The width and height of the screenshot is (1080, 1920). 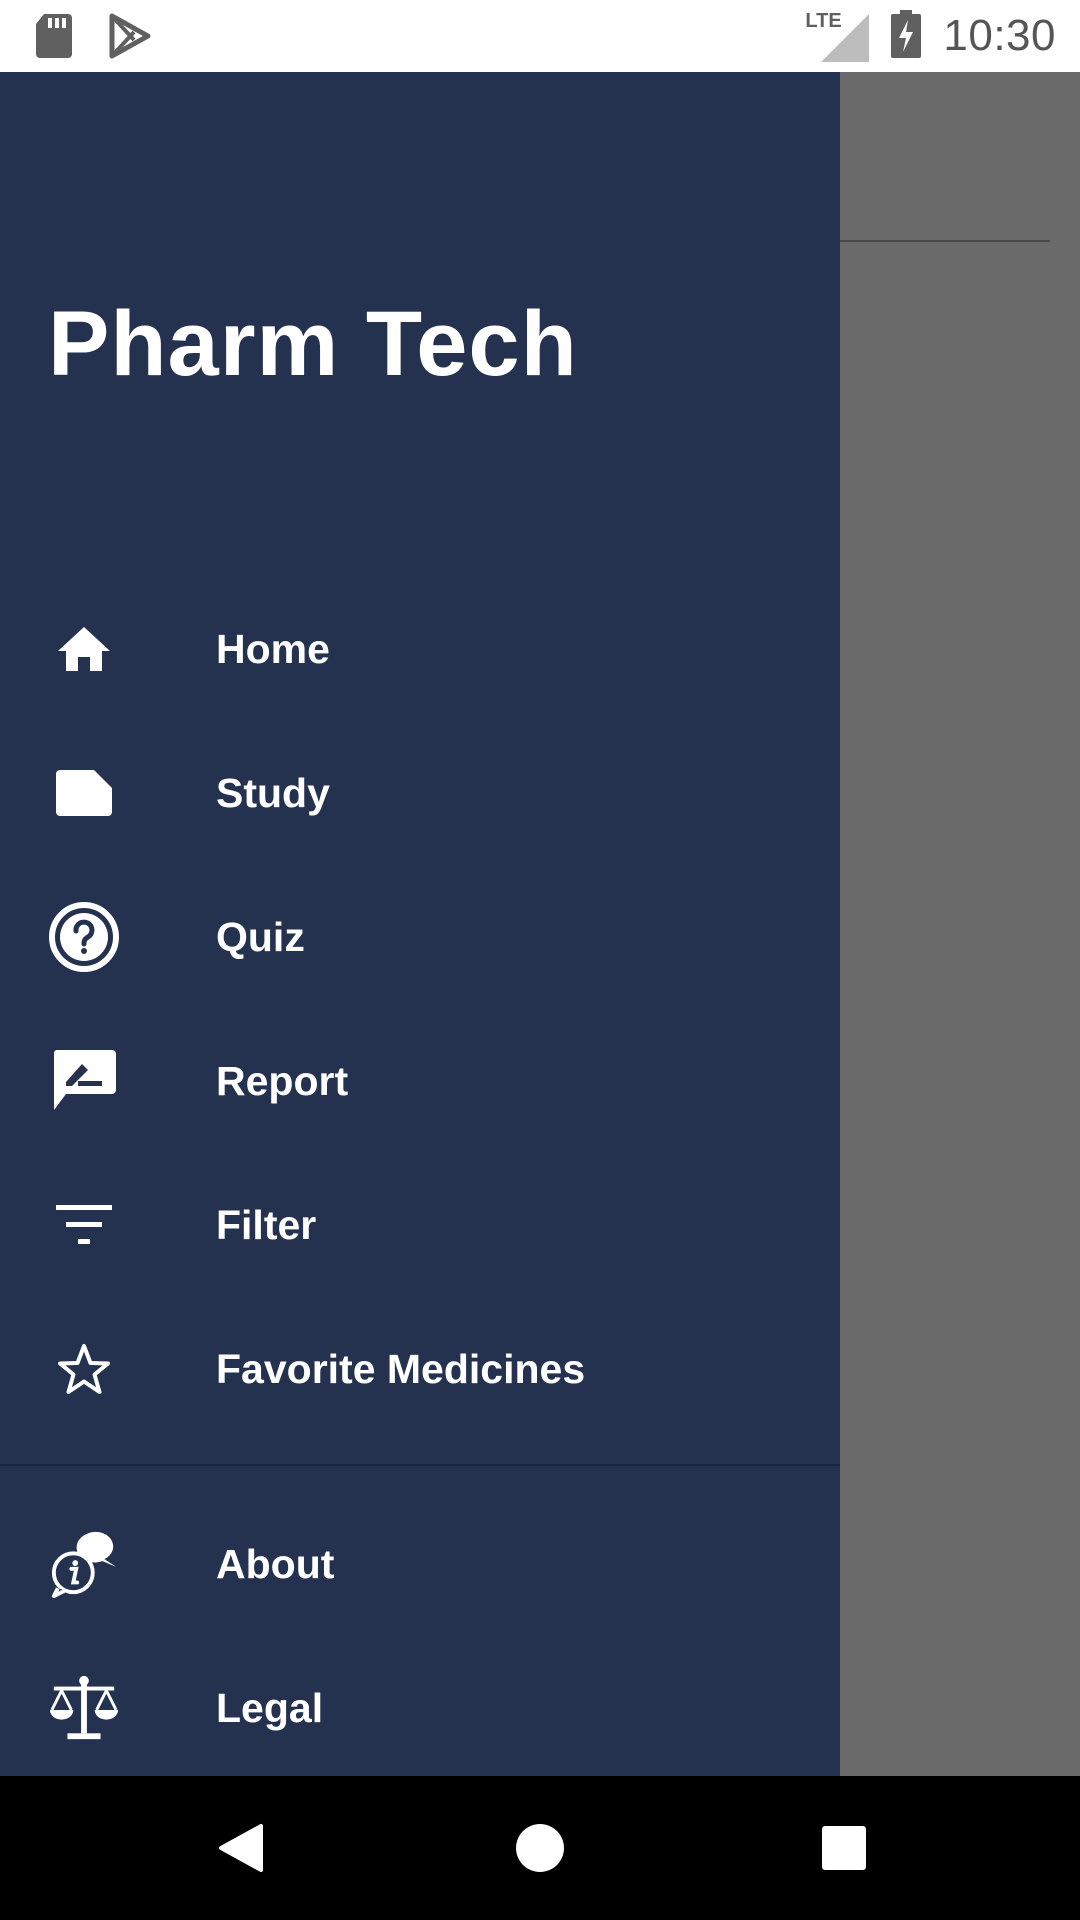 I want to click on menu-item-label: About, so click(x=275, y=1563).